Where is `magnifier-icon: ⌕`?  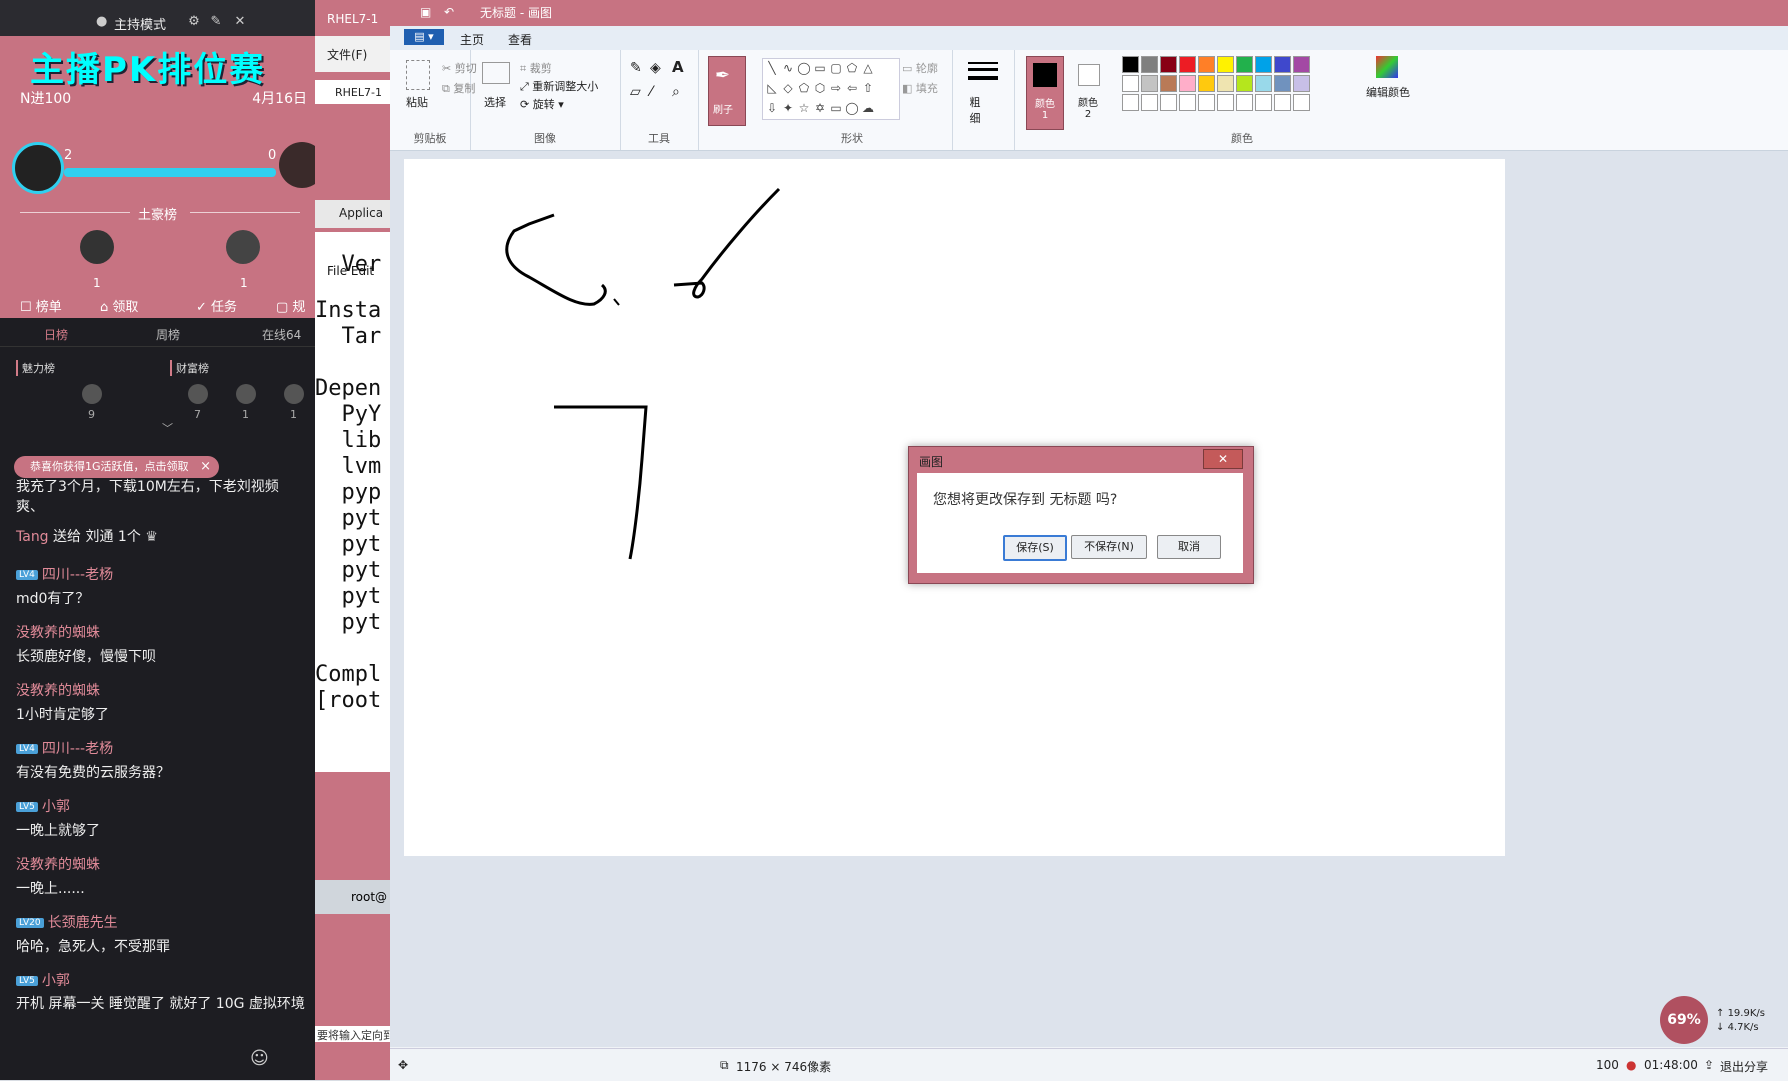 magnifier-icon: ⌕ is located at coordinates (676, 92).